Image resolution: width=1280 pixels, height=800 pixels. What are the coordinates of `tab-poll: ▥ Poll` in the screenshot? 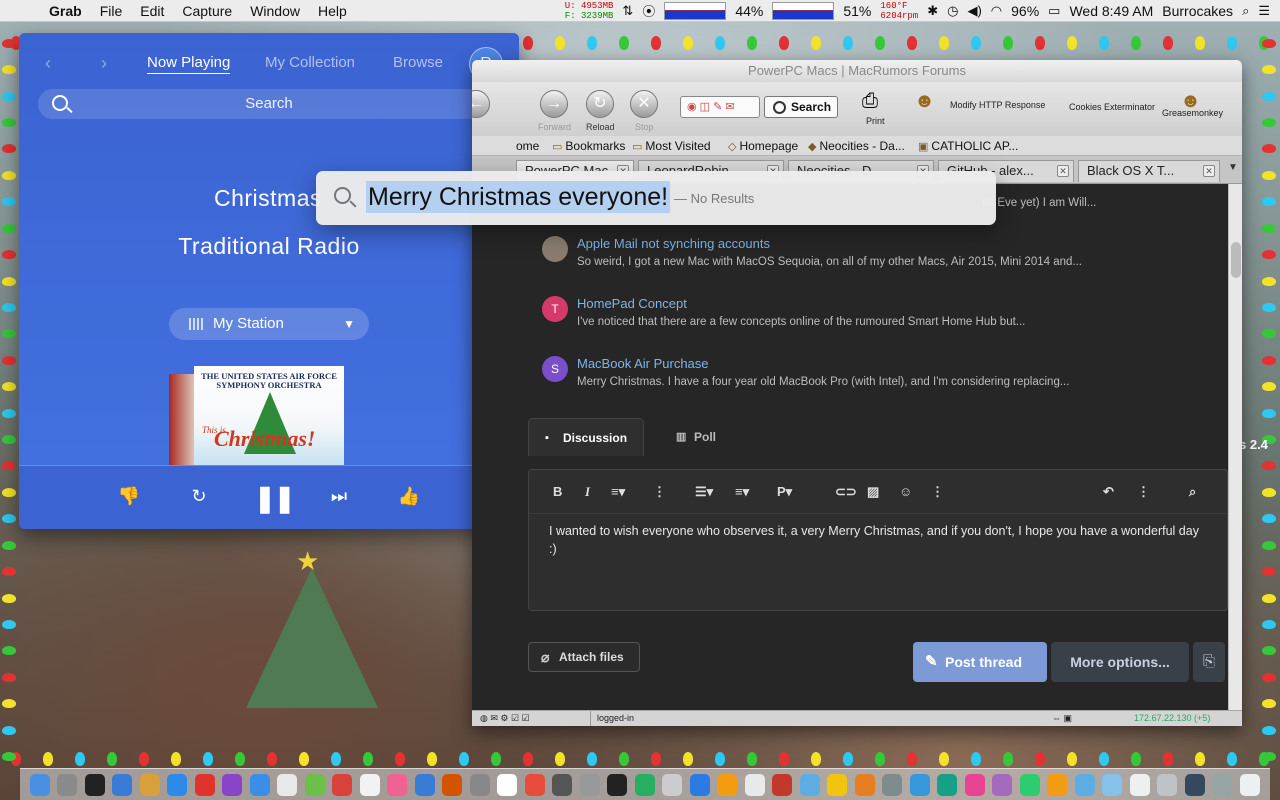 It's located at (700, 437).